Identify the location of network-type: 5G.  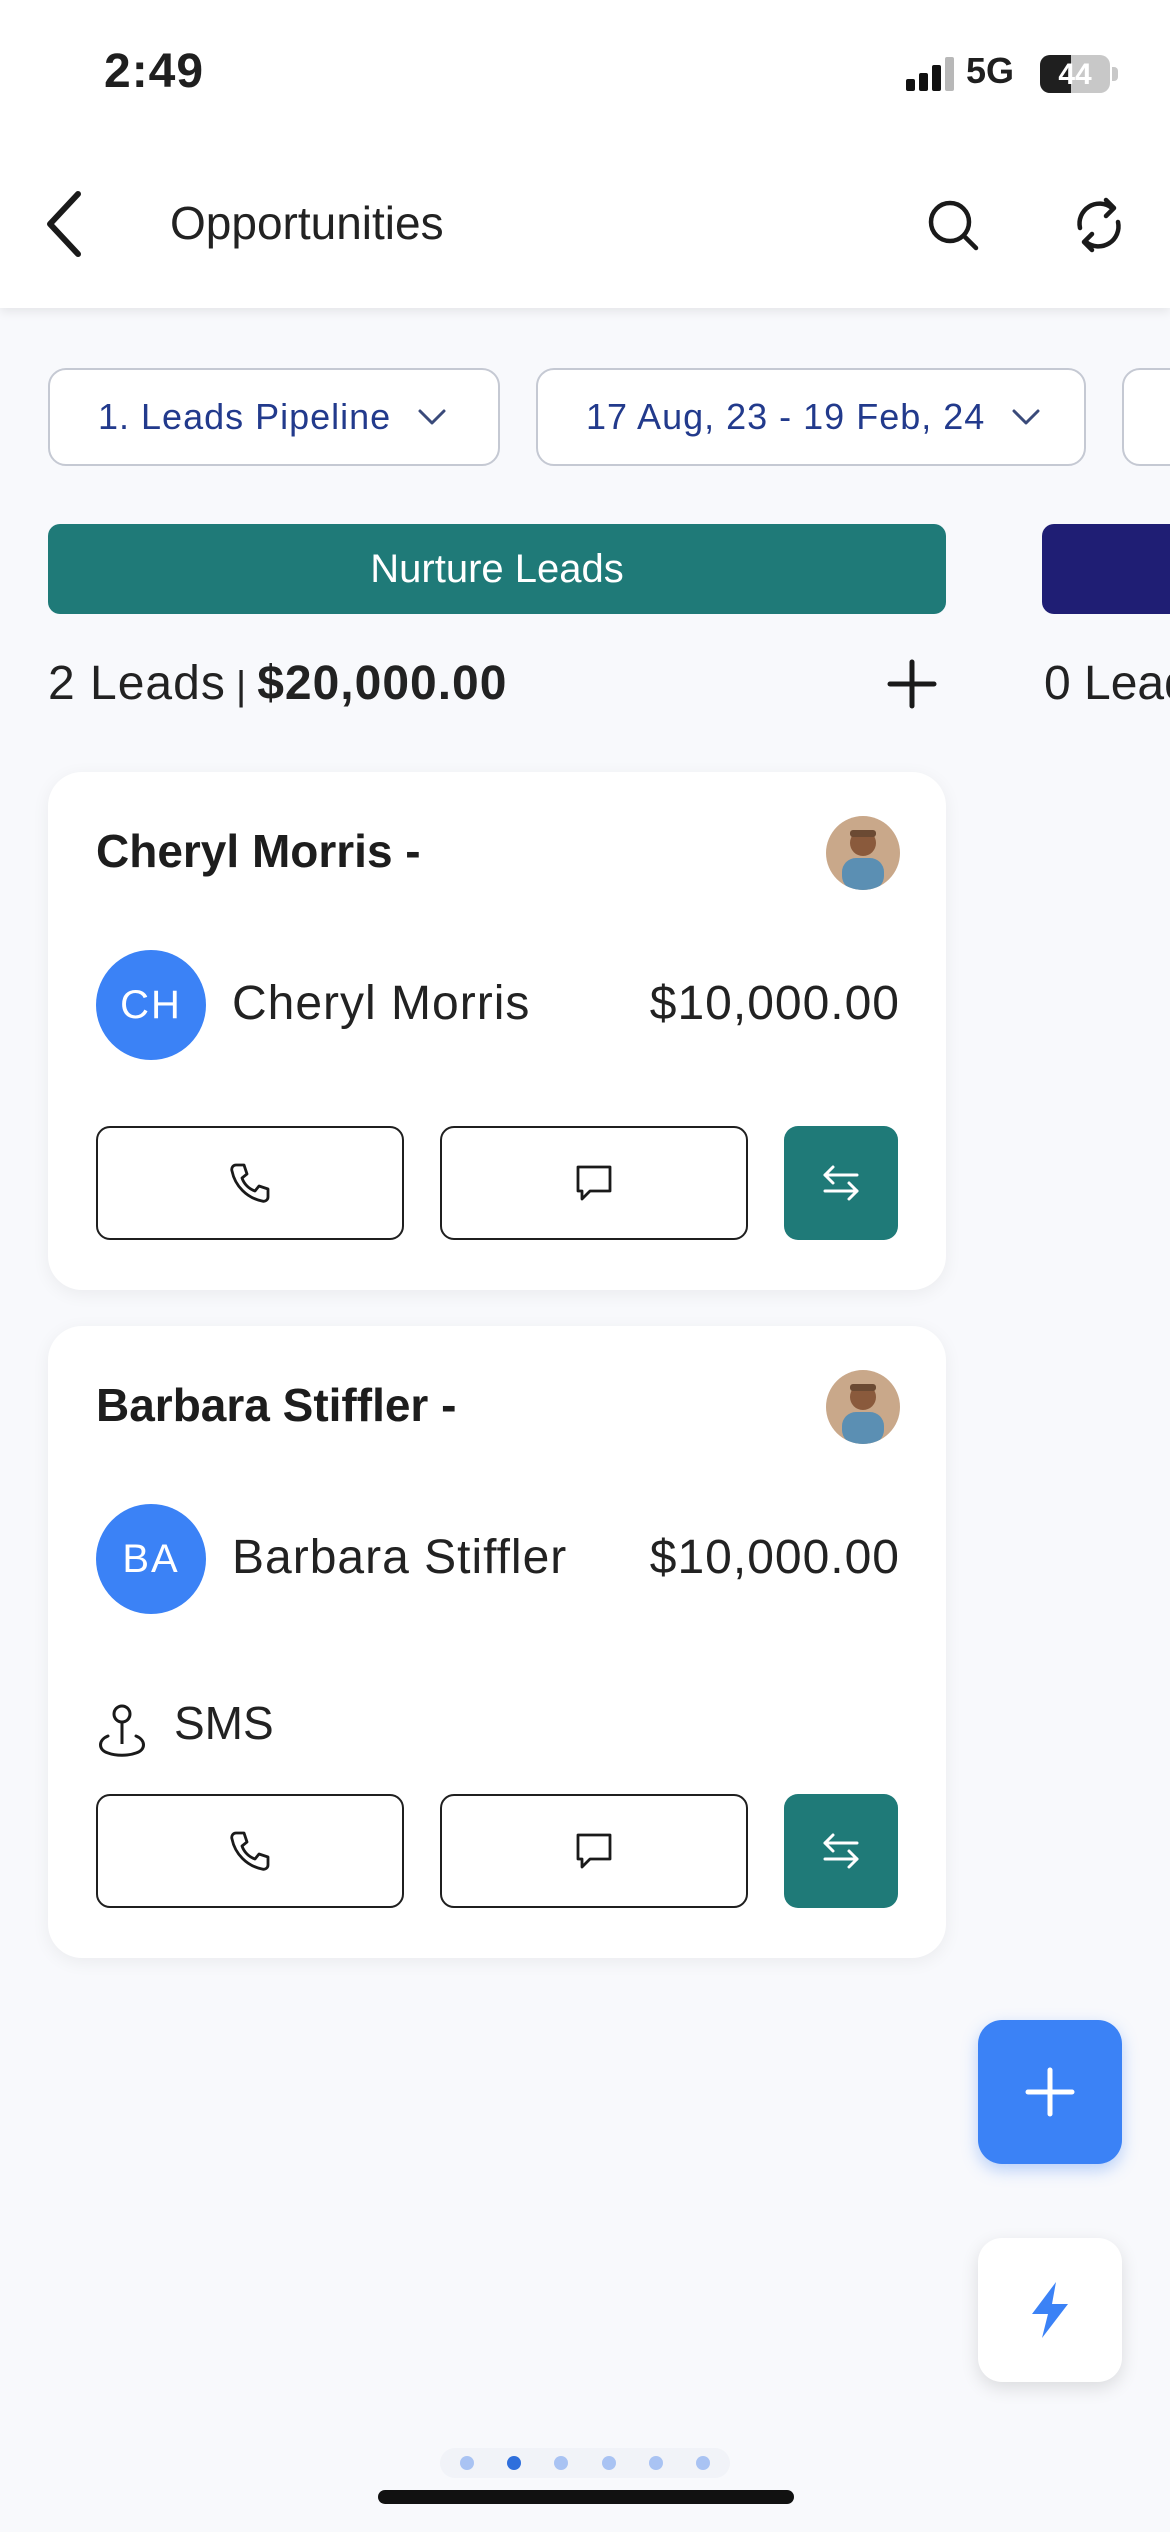
(990, 70).